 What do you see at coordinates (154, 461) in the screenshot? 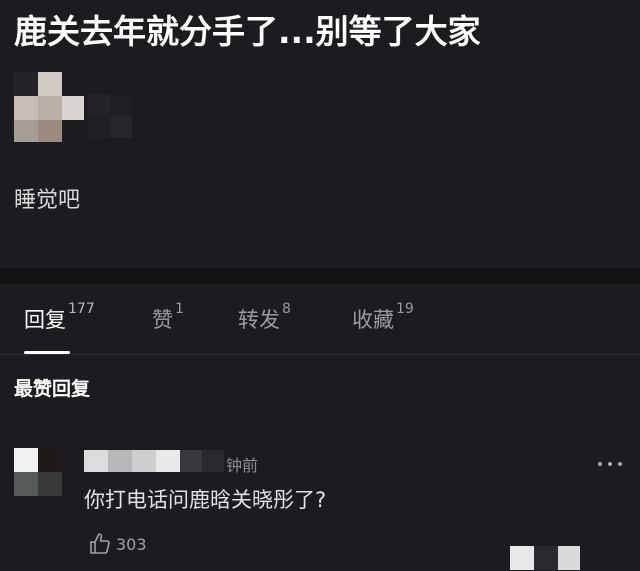
I see `commenter-name-redacted` at bounding box center [154, 461].